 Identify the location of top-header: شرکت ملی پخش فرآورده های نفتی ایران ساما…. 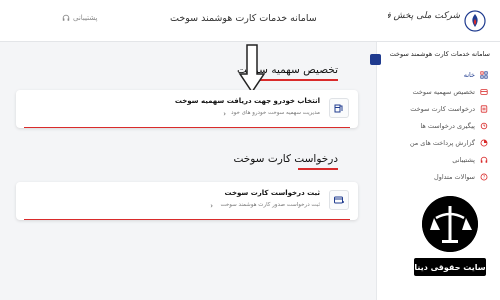
(250, 21).